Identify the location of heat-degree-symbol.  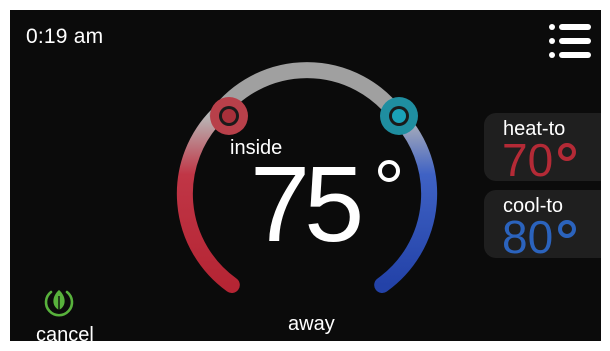
(567, 152).